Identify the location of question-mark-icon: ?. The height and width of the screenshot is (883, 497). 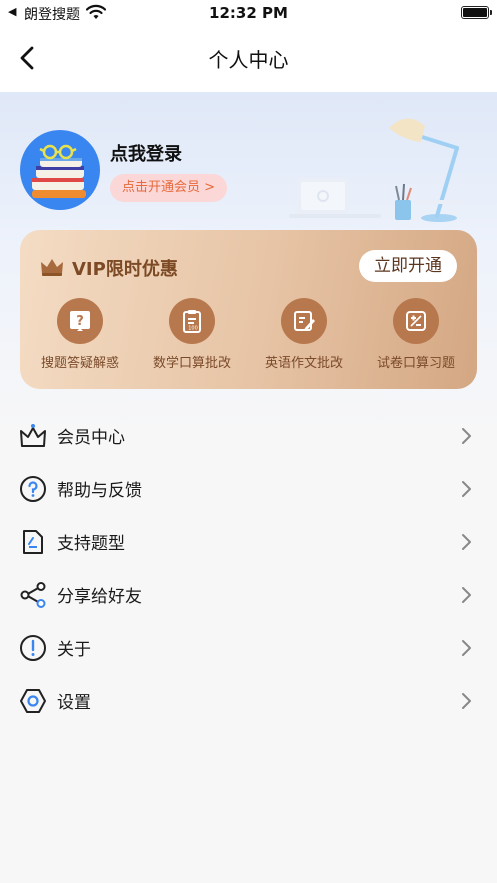
(80, 321).